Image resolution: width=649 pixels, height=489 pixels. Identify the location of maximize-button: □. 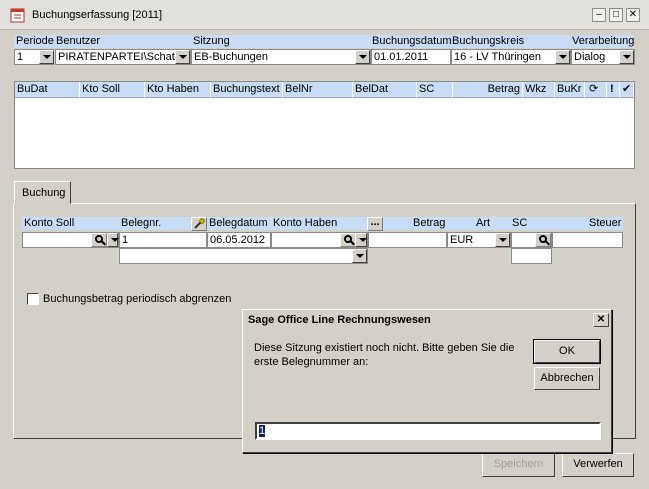
(616, 15).